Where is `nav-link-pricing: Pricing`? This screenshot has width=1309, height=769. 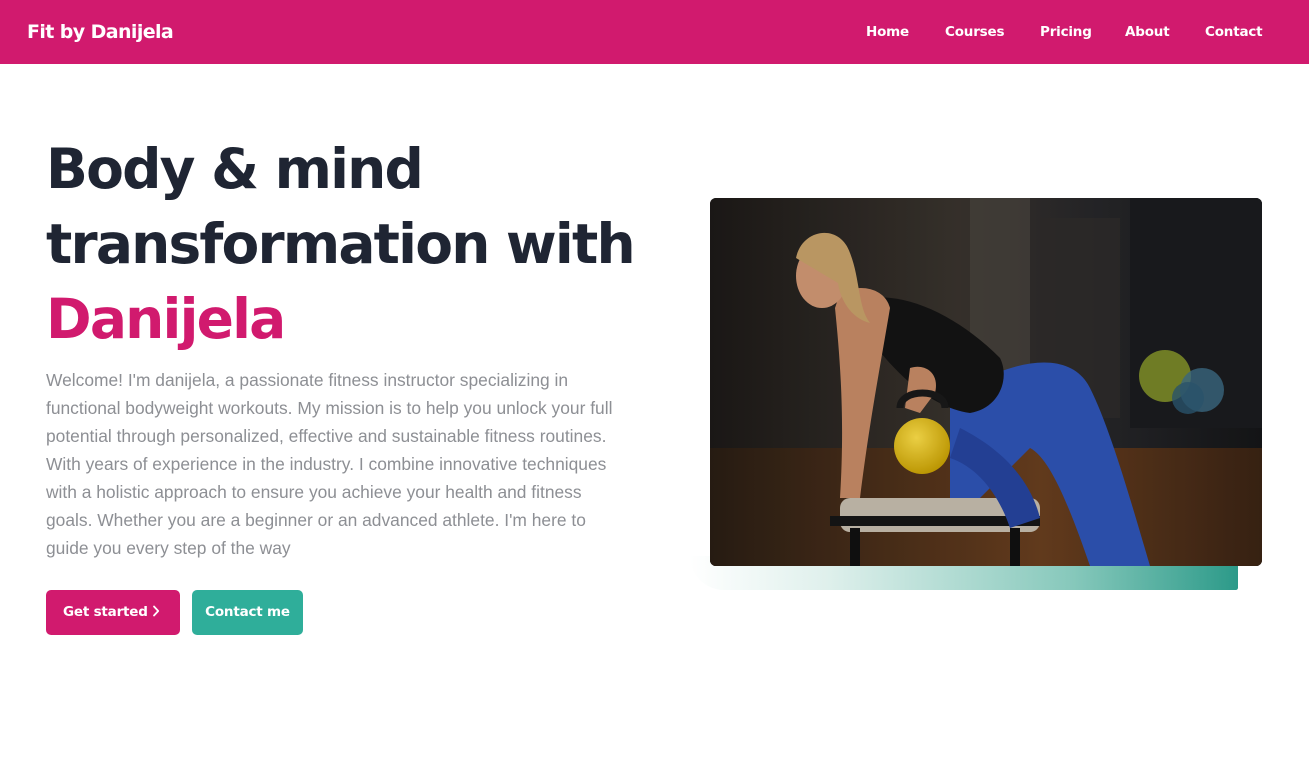 nav-link-pricing: Pricing is located at coordinates (1066, 32).